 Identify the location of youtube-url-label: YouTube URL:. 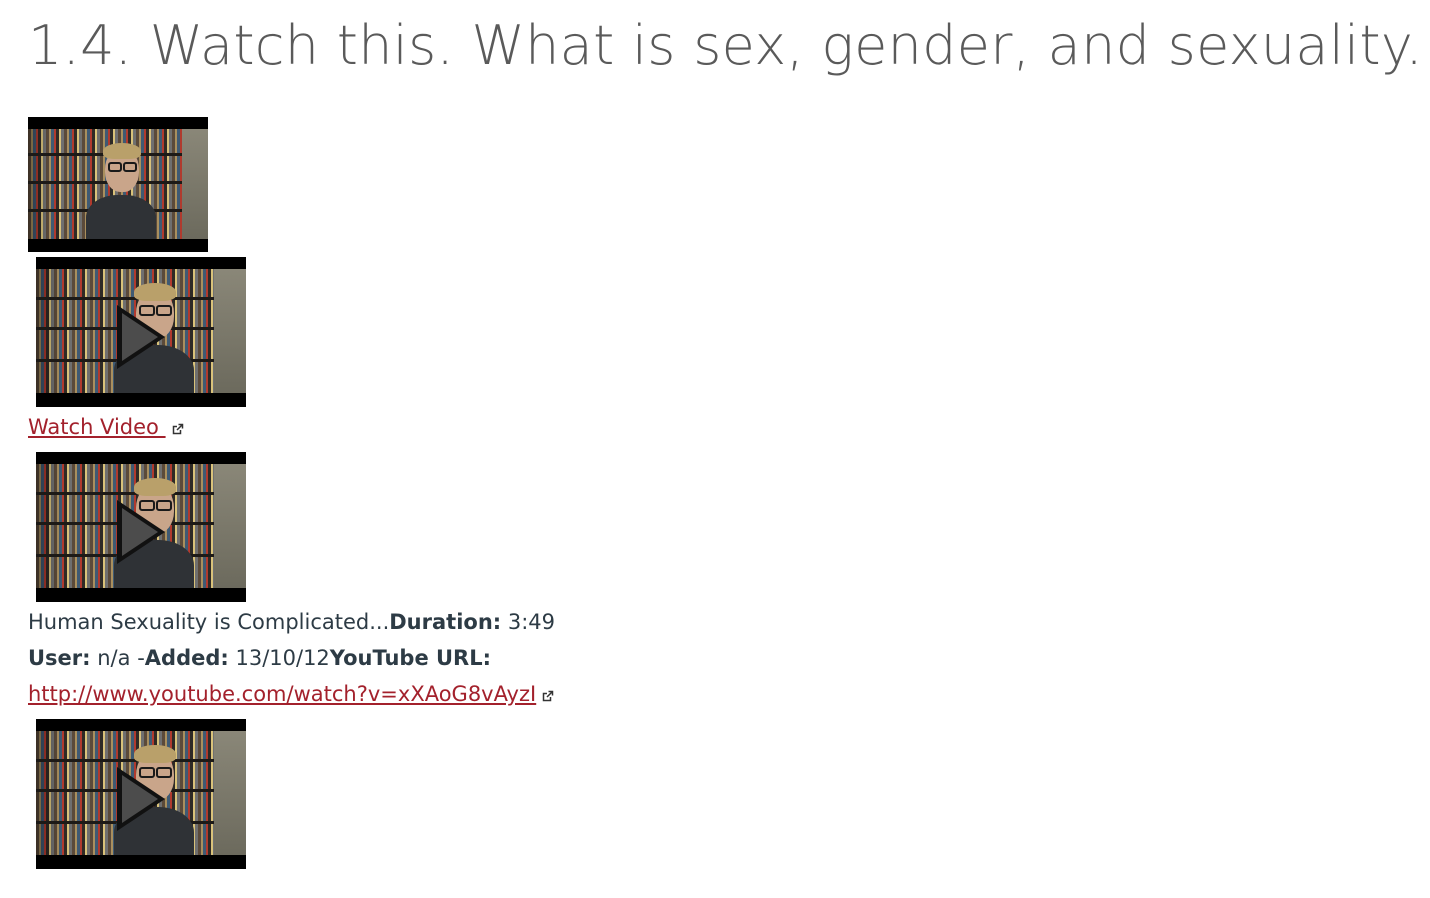
(410, 658).